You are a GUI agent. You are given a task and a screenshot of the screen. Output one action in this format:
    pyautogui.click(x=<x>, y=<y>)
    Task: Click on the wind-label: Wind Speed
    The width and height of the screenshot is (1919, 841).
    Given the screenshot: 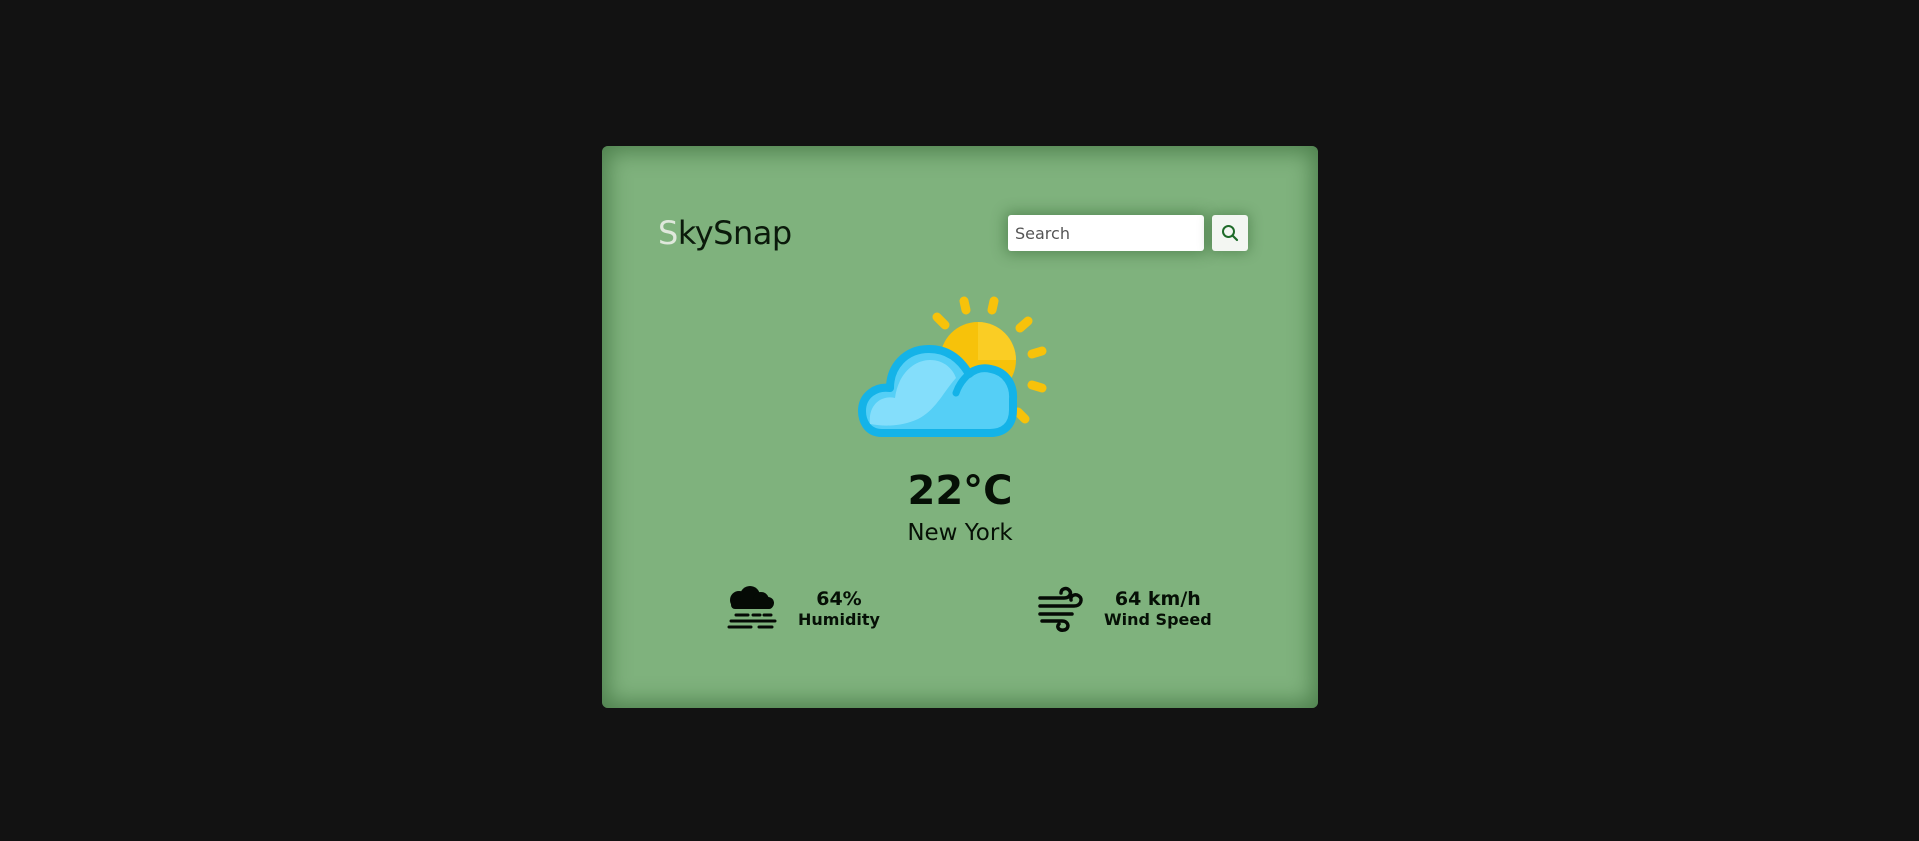 What is the action you would take?
    pyautogui.click(x=1158, y=619)
    